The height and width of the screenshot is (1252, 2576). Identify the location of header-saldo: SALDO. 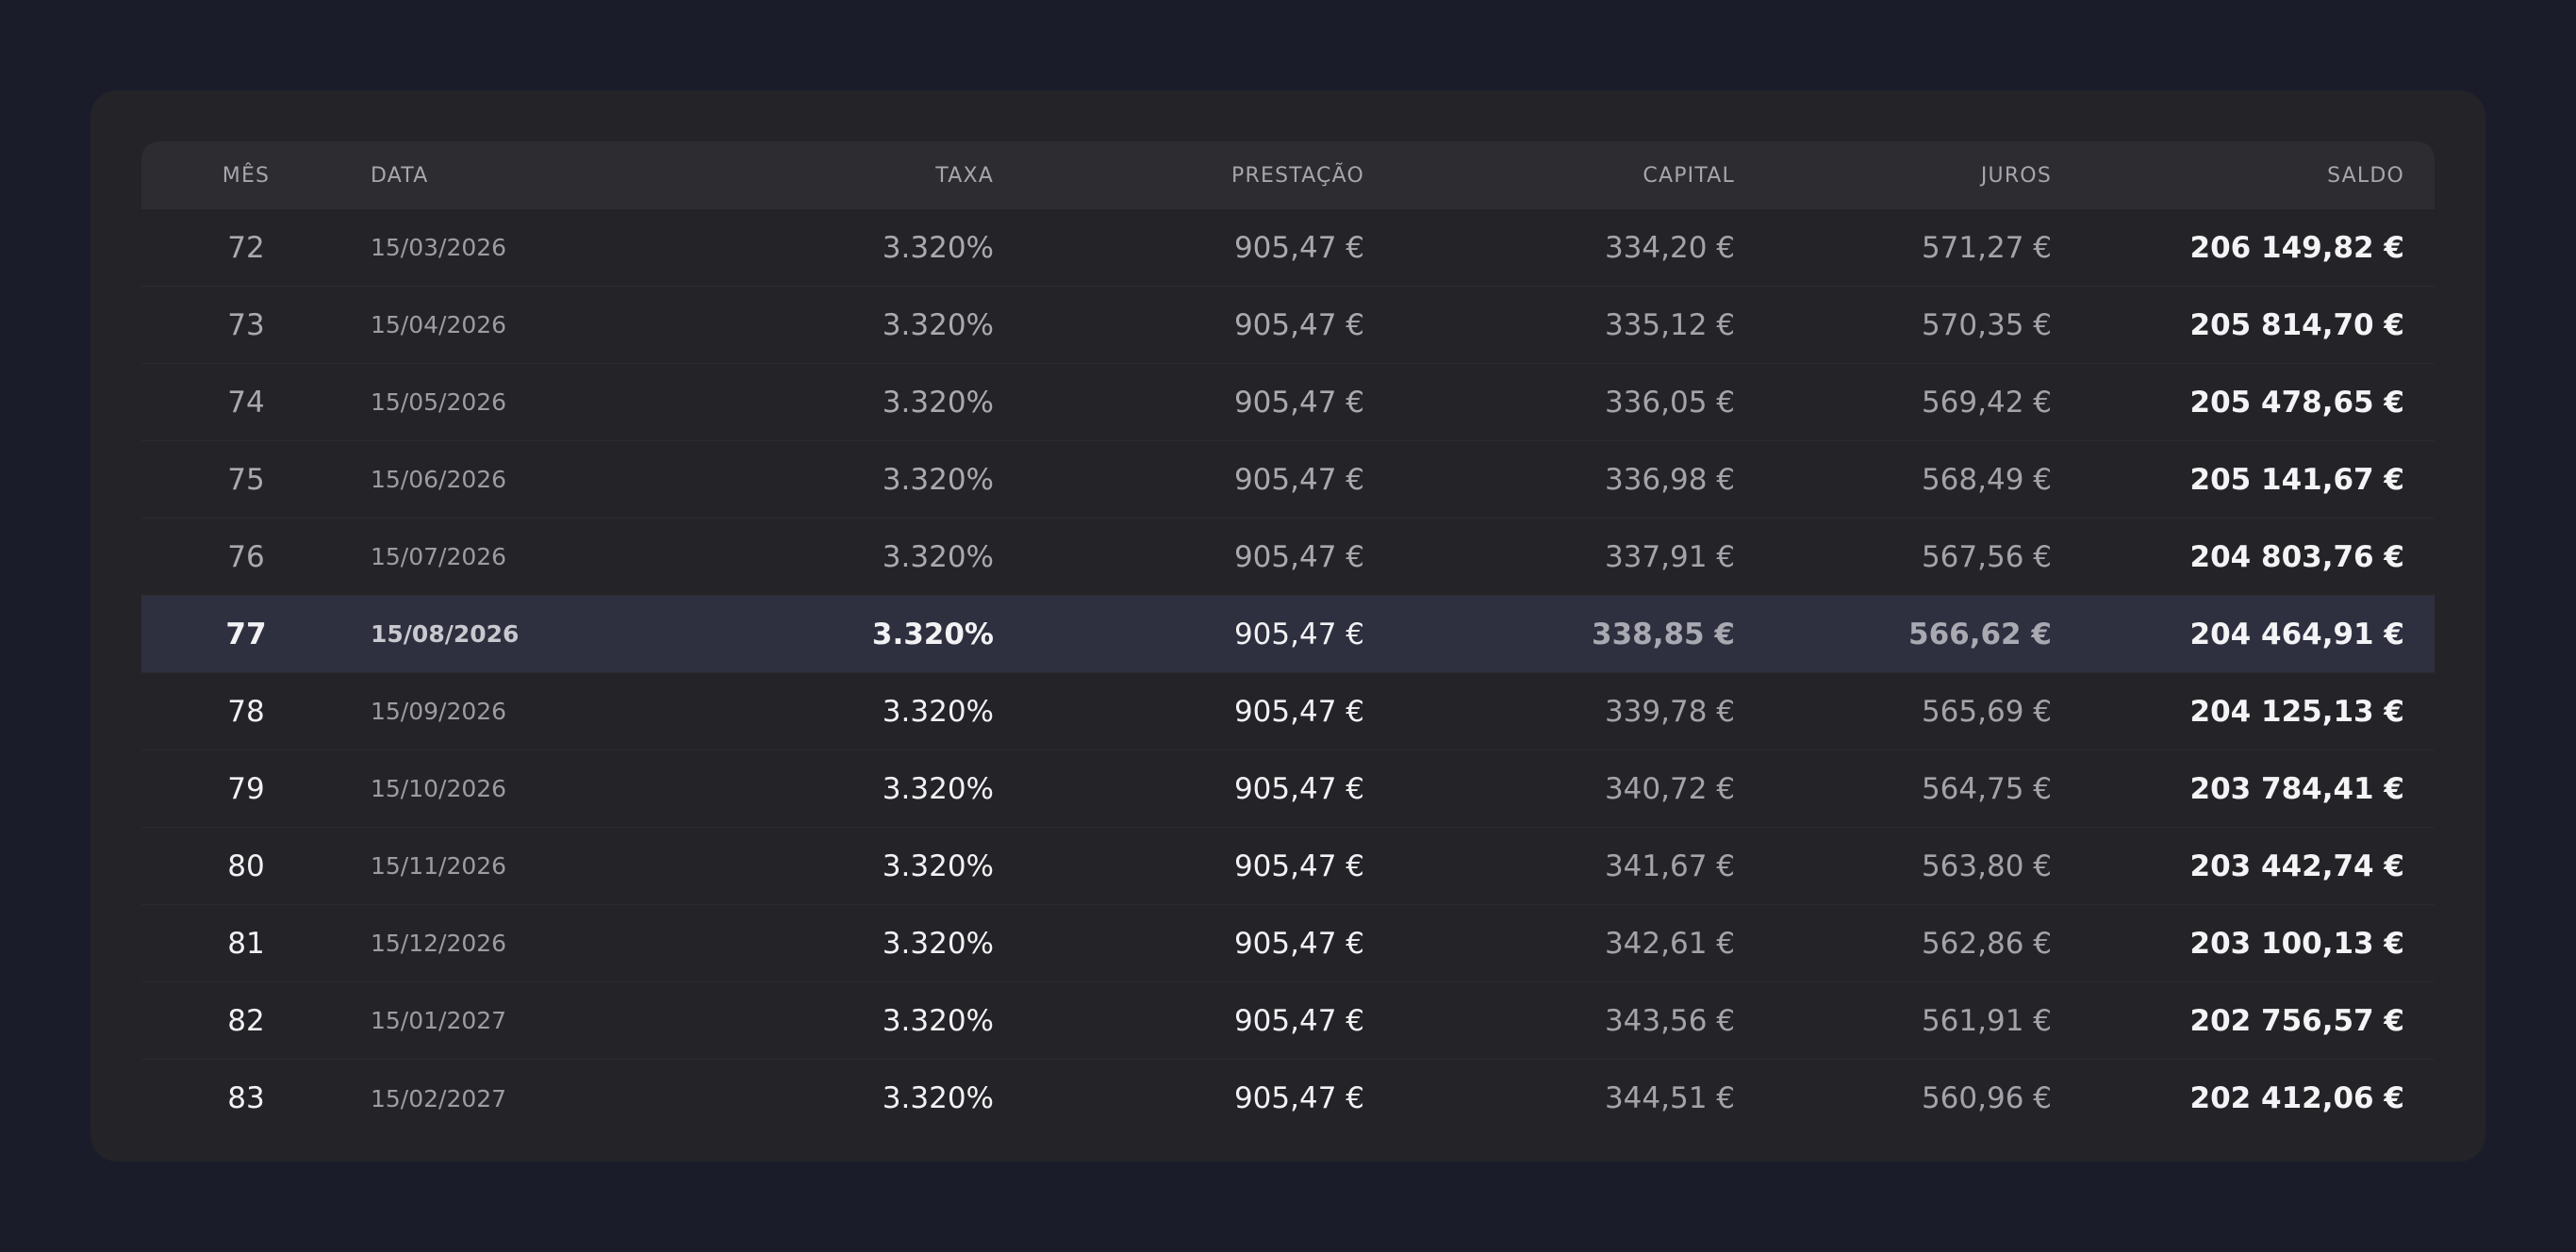
(2234, 175).